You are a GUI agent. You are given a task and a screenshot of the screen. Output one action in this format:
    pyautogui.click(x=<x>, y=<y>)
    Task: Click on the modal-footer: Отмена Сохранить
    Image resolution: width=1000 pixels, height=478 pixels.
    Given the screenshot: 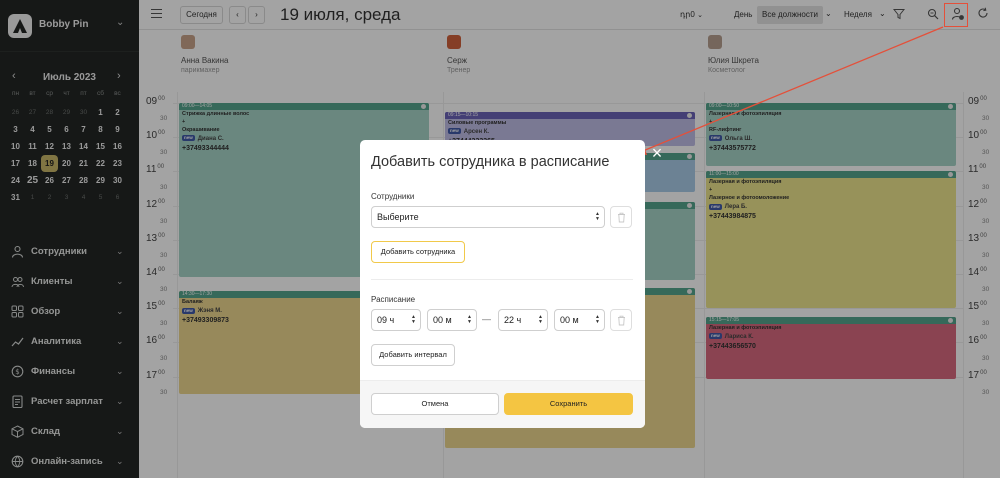 What is the action you would take?
    pyautogui.click(x=502, y=404)
    